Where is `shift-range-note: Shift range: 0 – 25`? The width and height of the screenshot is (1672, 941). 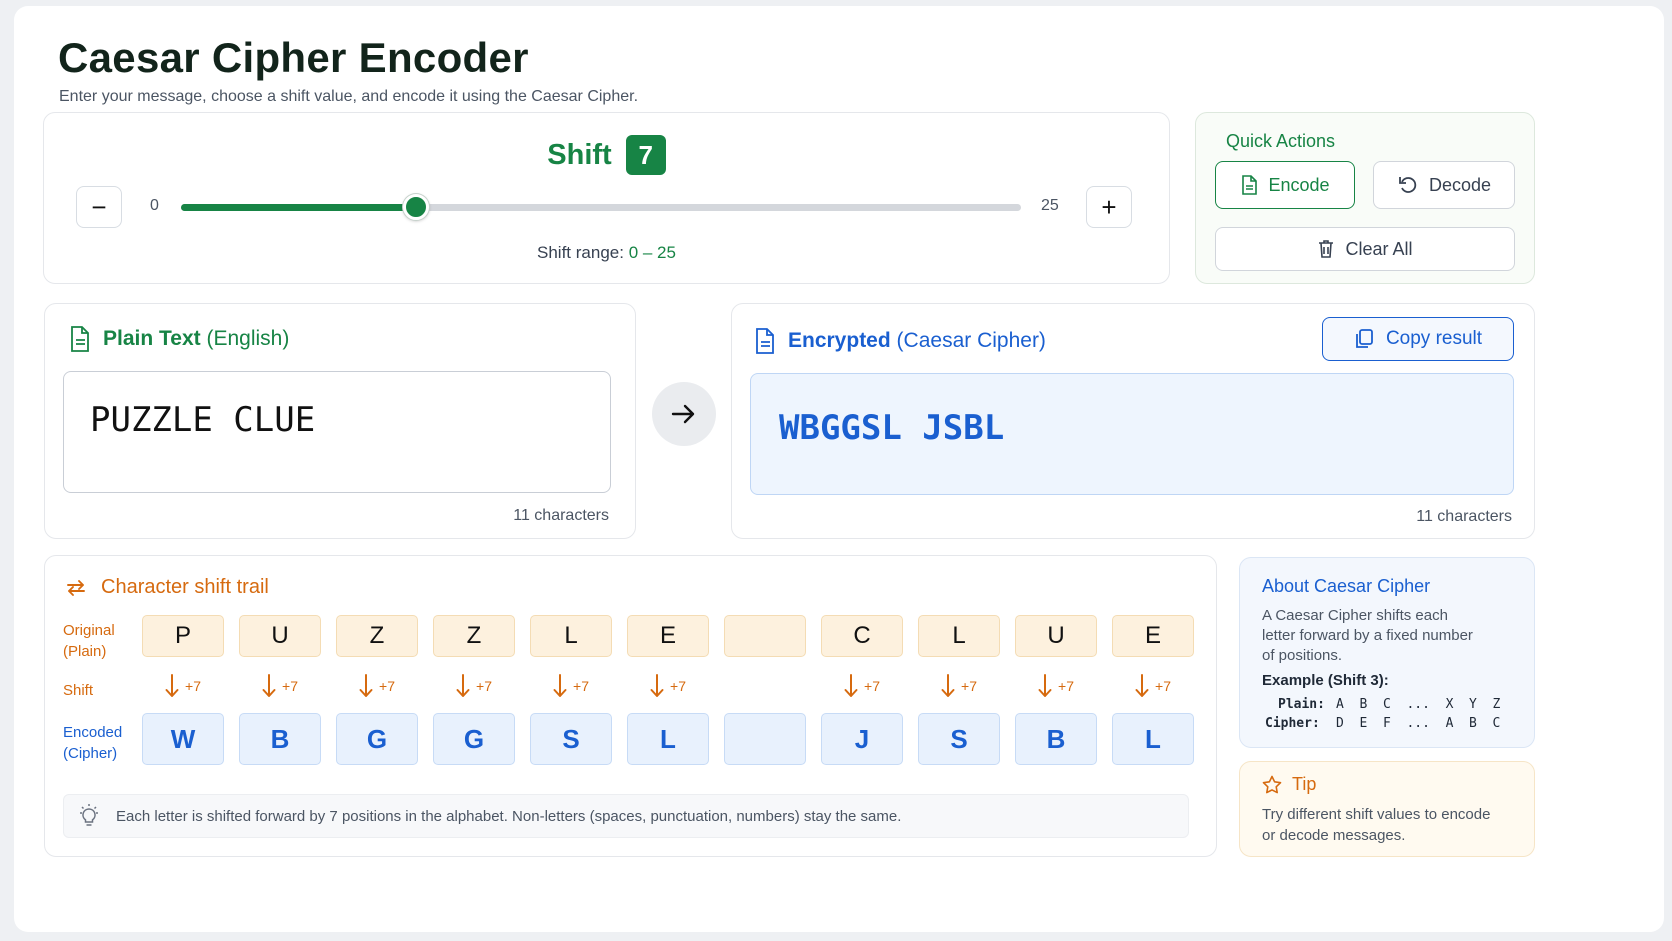
shift-range-note: Shift range: 0 – 25 is located at coordinates (606, 253).